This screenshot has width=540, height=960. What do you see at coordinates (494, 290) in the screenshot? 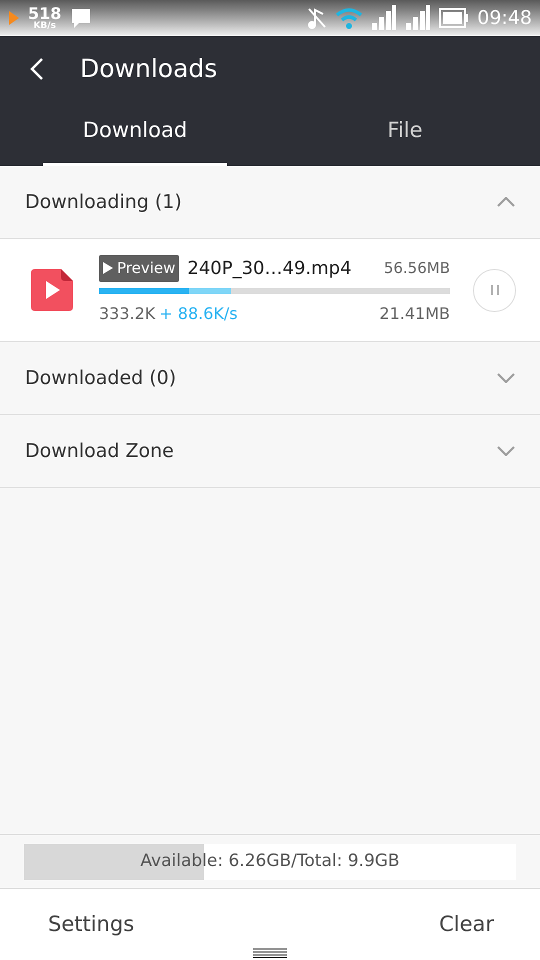
I see `pause-icon` at bounding box center [494, 290].